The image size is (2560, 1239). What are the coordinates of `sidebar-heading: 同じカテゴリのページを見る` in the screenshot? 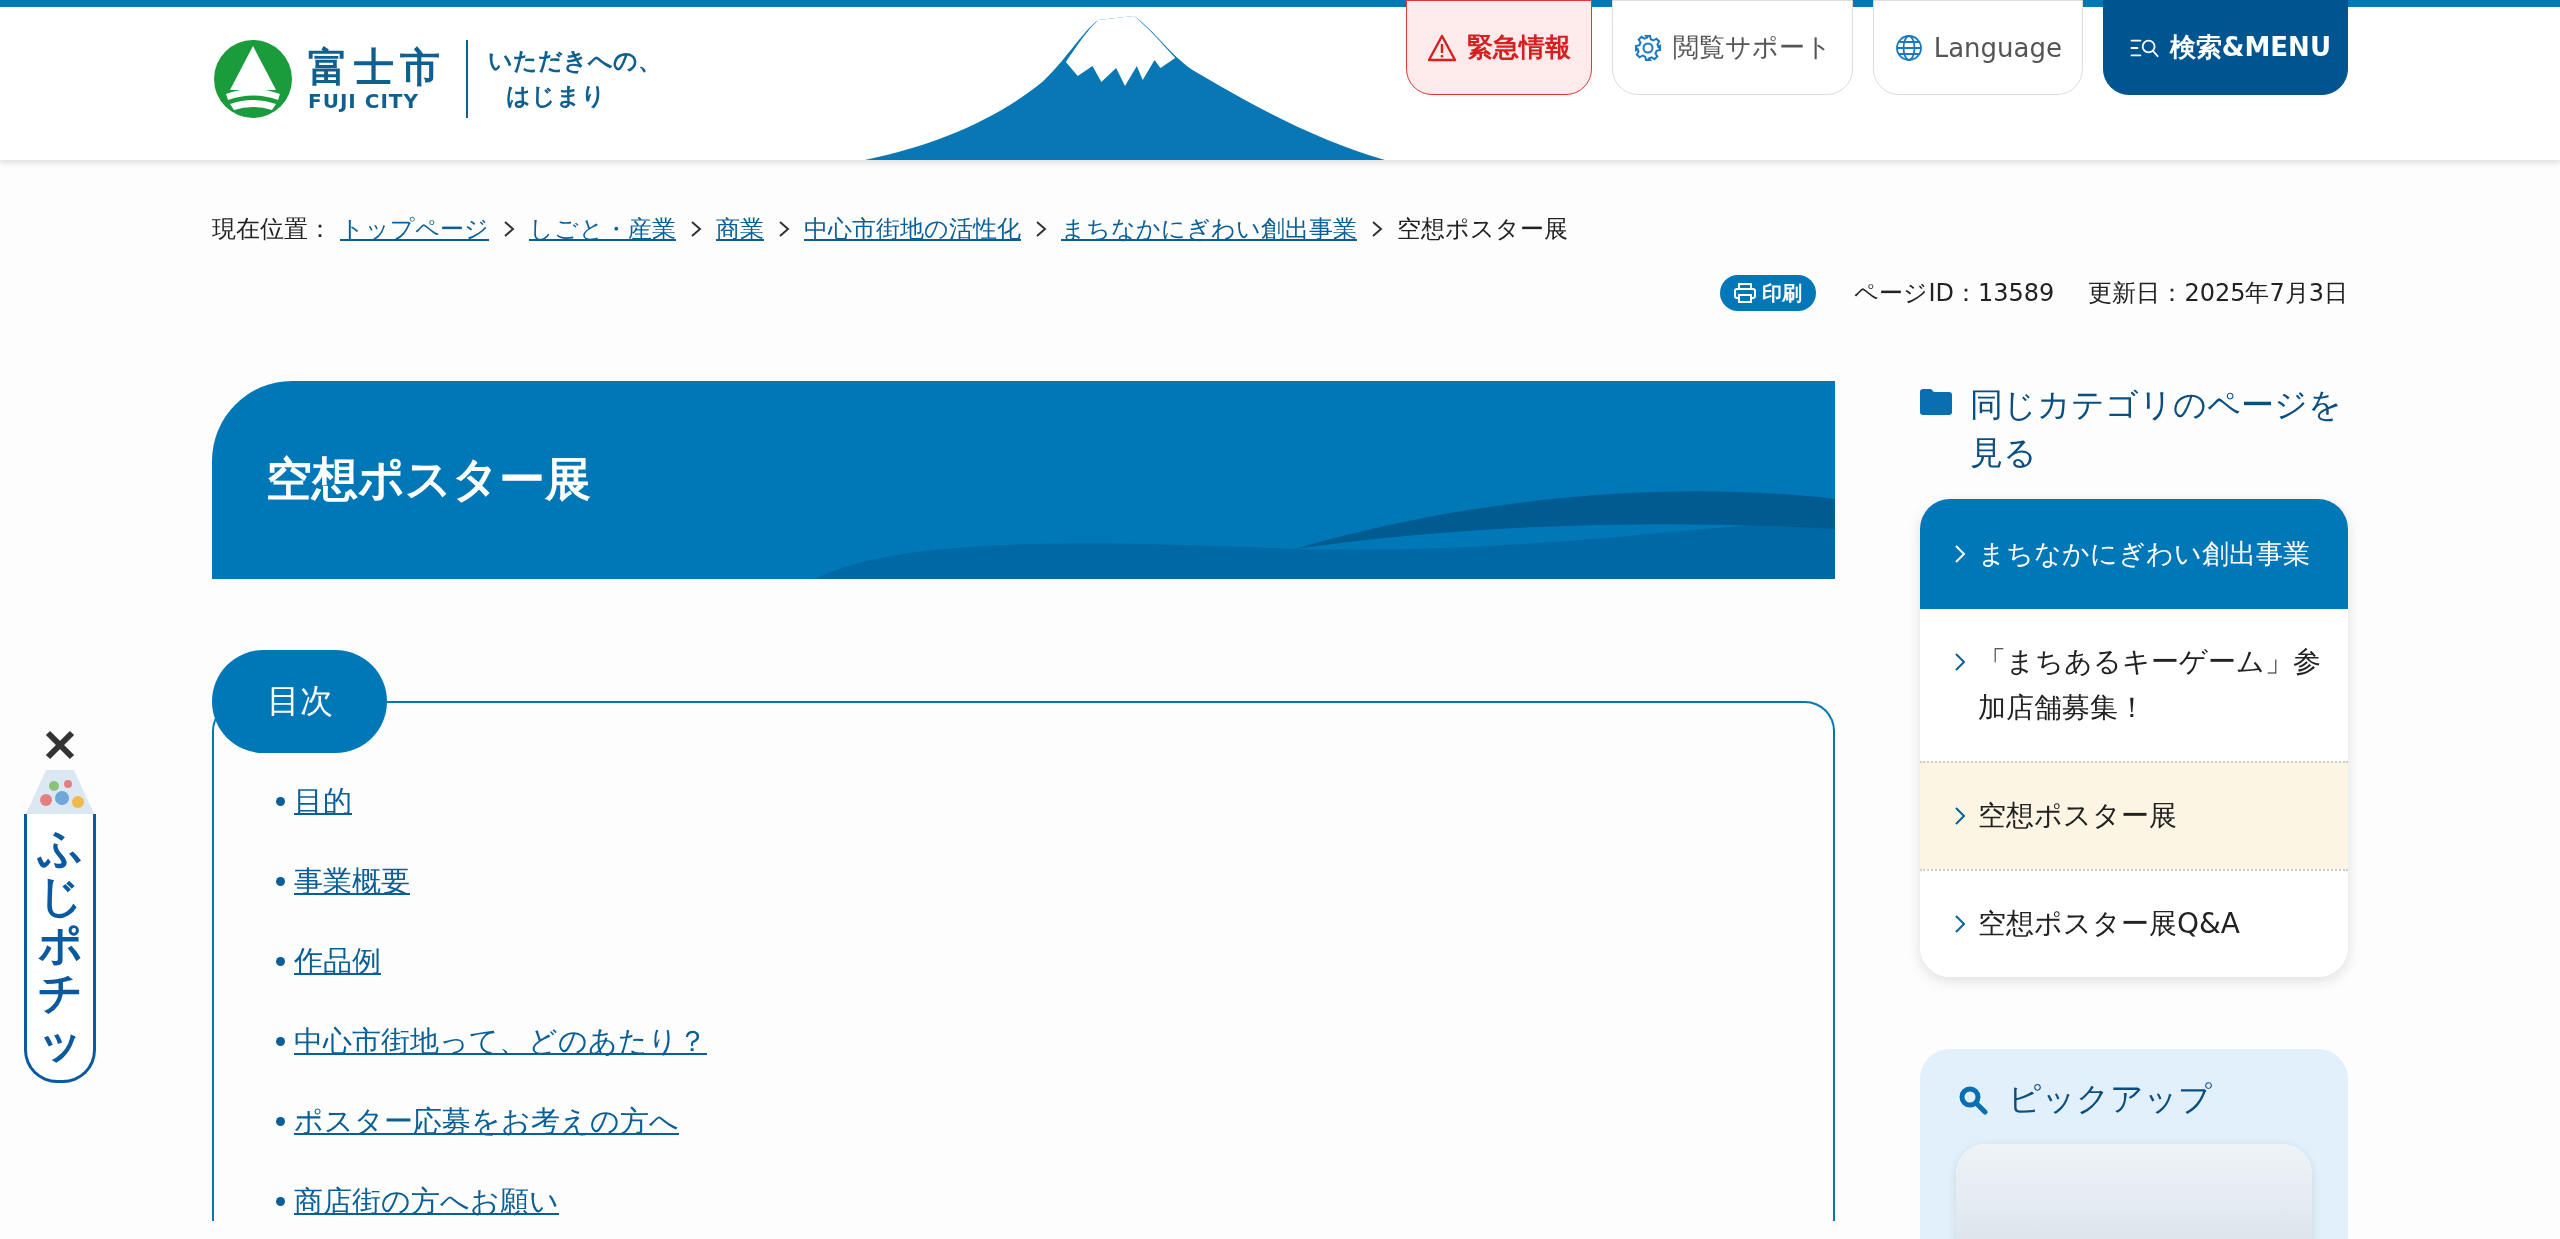 It's located at (2156, 429).